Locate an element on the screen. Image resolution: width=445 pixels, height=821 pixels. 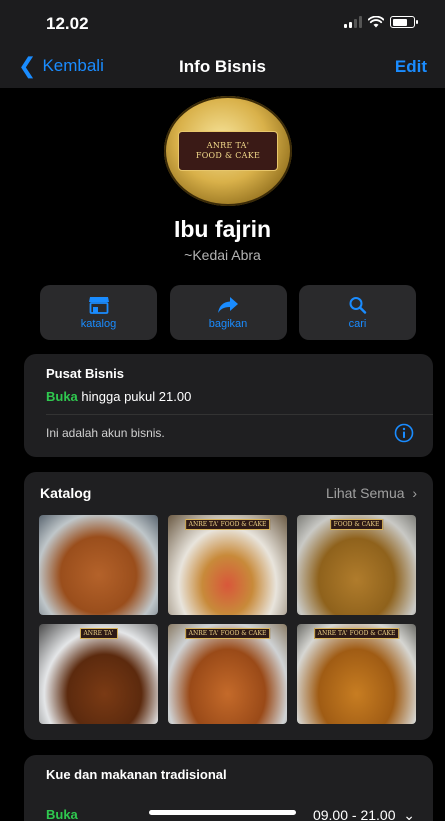
hours-text: hingga pukul 21.00 is located at coordinates (136, 396).